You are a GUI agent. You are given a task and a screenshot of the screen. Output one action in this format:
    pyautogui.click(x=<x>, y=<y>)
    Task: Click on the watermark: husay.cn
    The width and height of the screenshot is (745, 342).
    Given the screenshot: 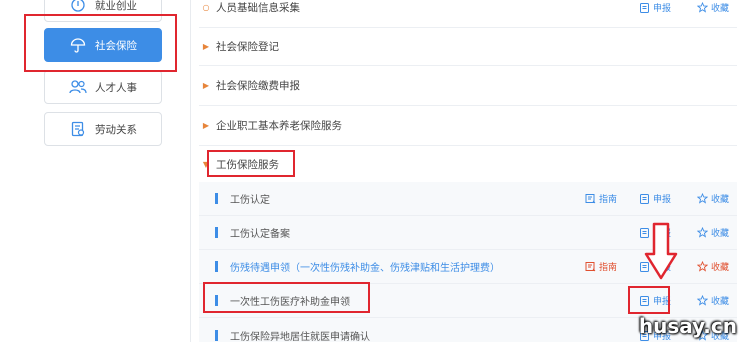 What is the action you would take?
    pyautogui.click(x=687, y=326)
    